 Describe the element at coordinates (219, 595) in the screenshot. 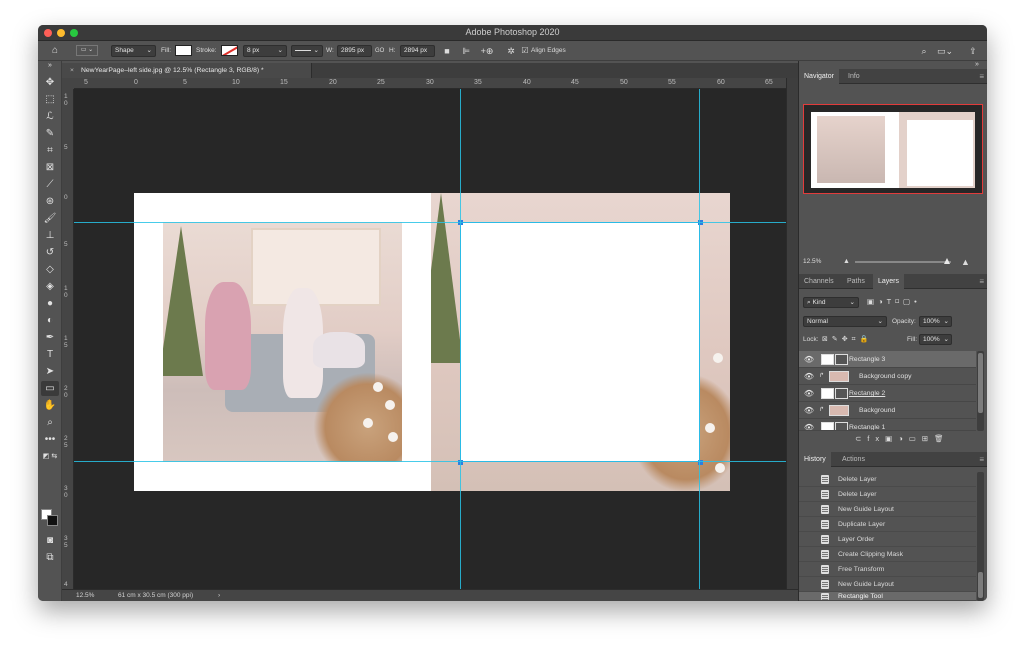

I see `chevron-right-icon: ›` at that location.